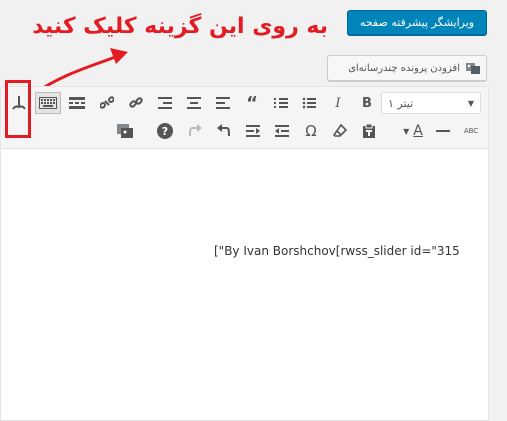 The width and height of the screenshot is (507, 421). I want to click on align-right-icon, so click(165, 103).